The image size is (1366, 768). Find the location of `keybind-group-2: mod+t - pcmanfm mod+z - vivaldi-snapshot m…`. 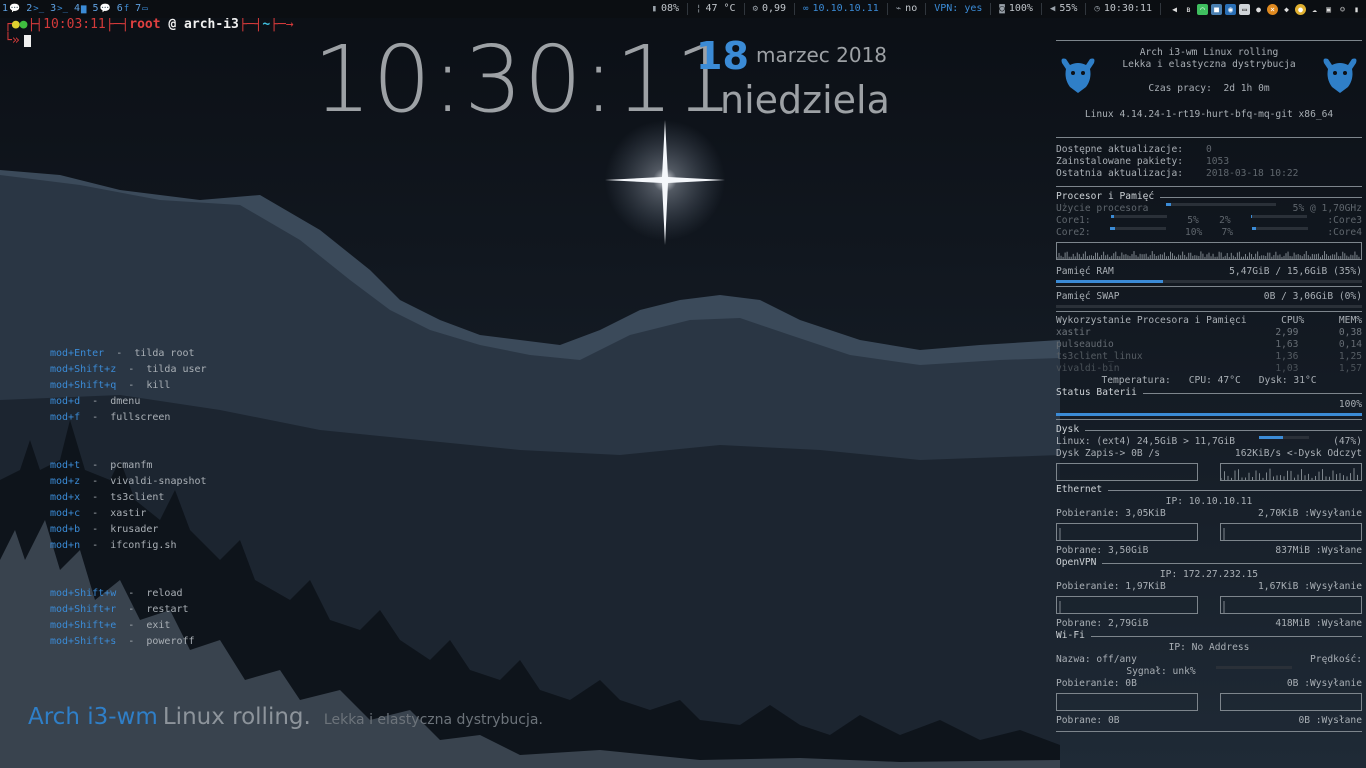

keybind-group-2: mod+t - pcmanfm mod+z - vivaldi-snapshot m… is located at coordinates (128, 506).